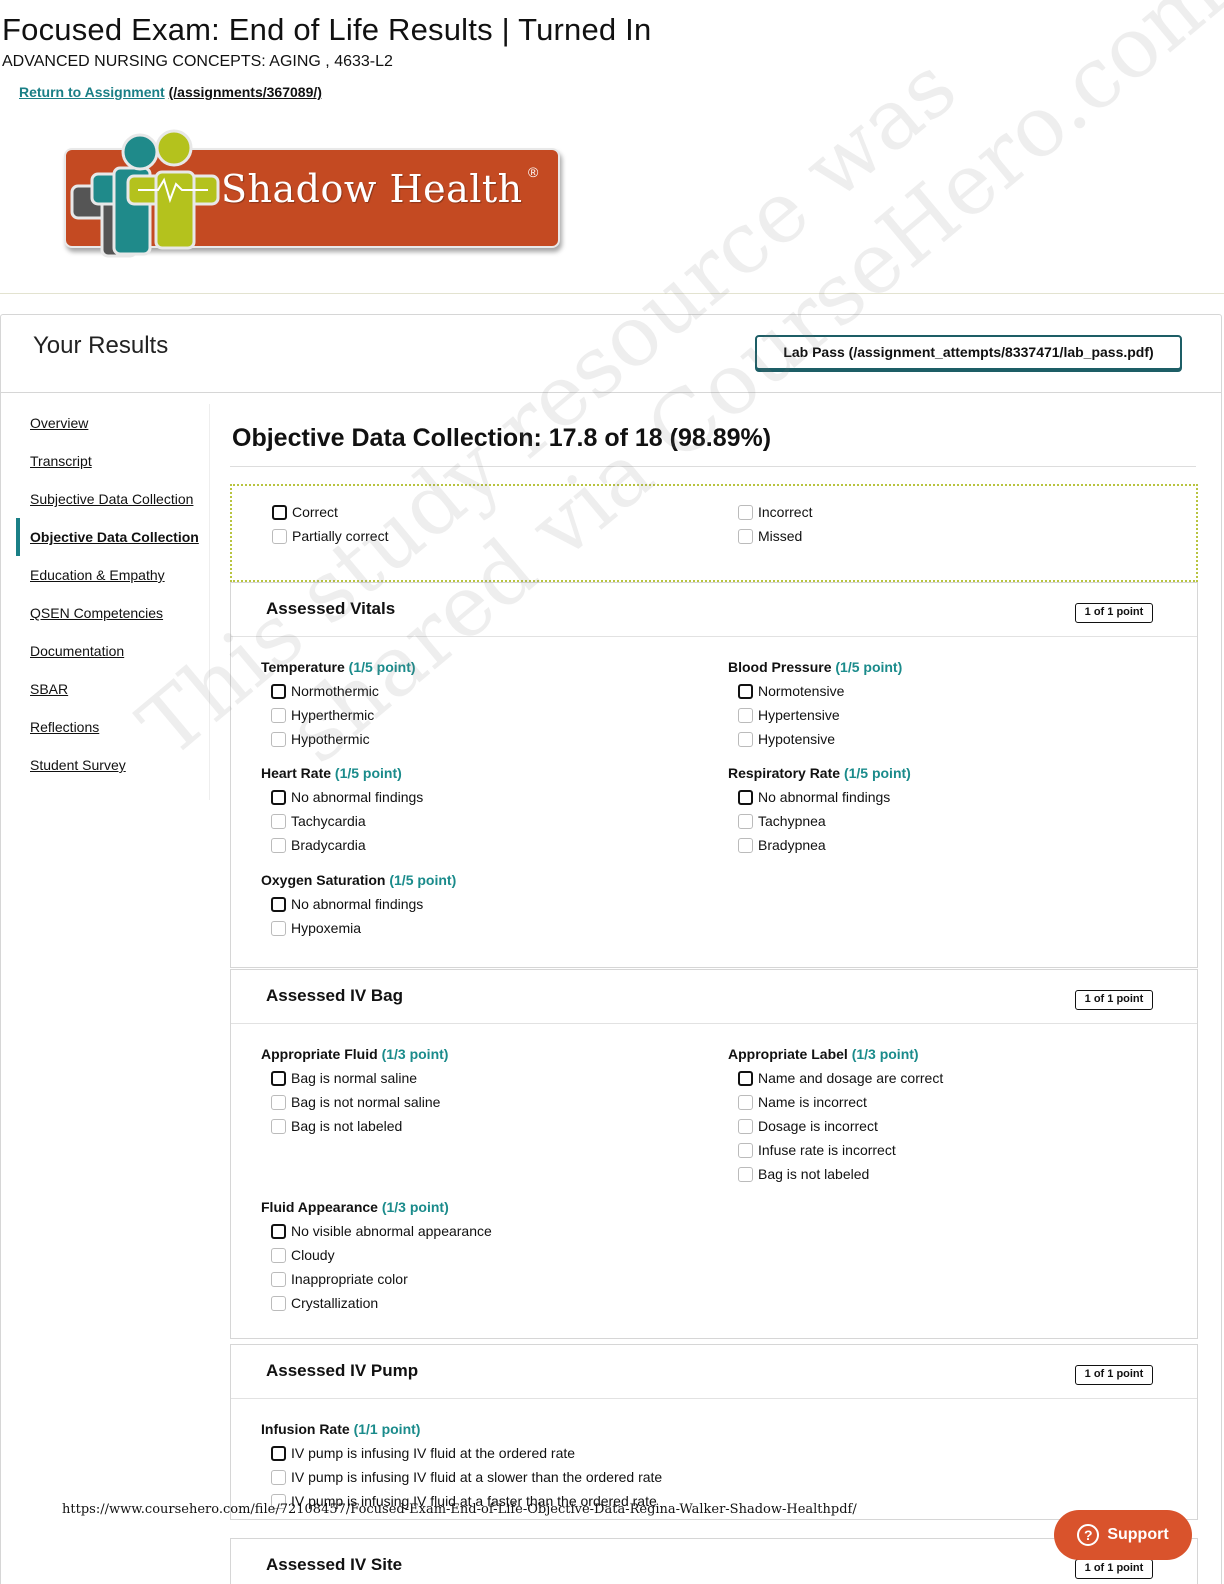  What do you see at coordinates (827, 1150) in the screenshot?
I see `answer-label: Infuse rate is incorrect` at bounding box center [827, 1150].